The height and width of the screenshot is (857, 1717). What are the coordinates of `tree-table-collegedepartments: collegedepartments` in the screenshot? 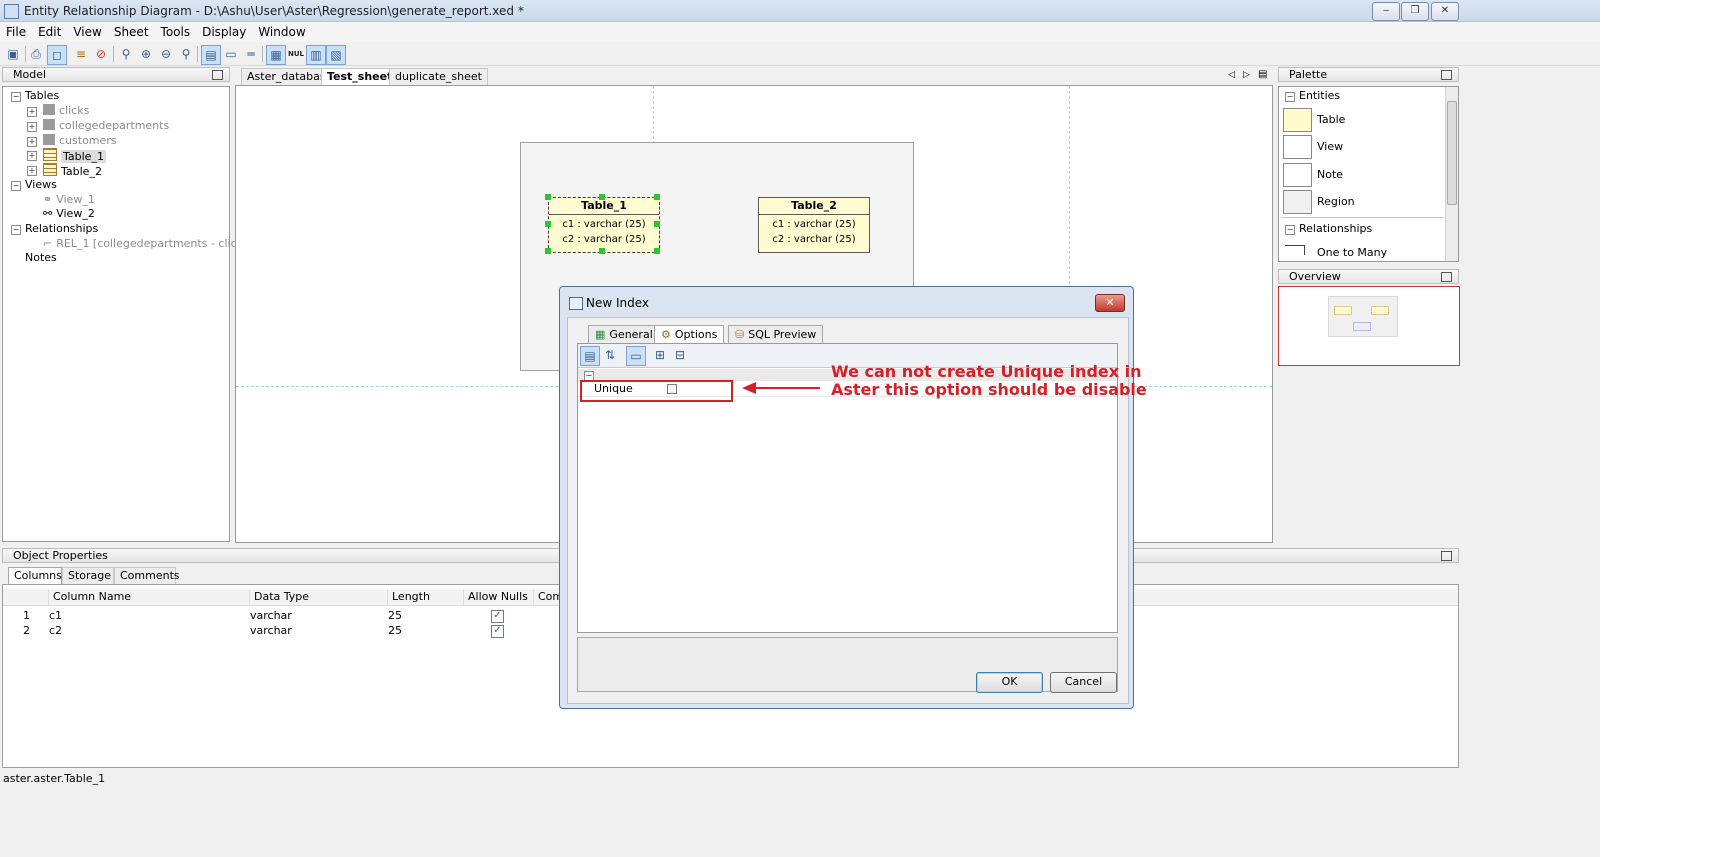 It's located at (106, 126).